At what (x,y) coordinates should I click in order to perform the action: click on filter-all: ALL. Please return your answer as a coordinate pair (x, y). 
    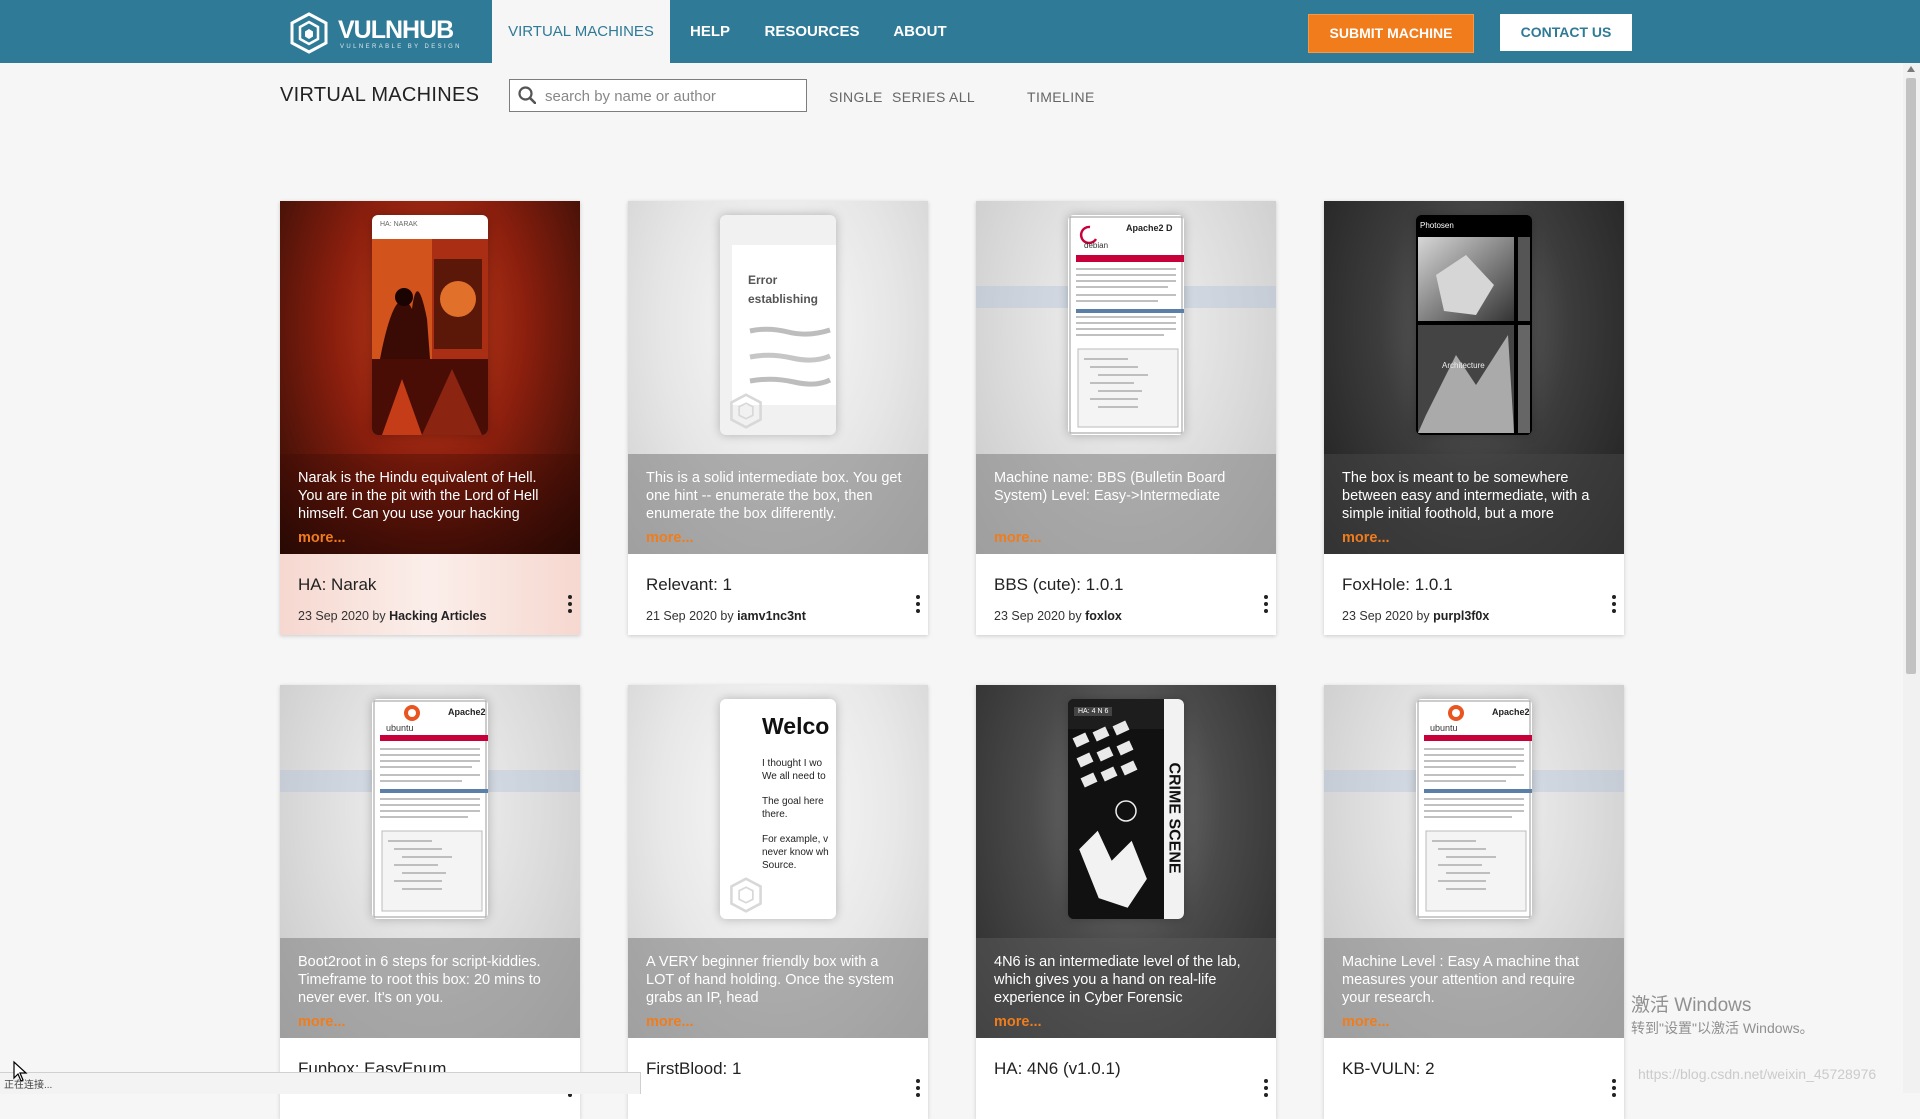
    Looking at the image, I should click on (962, 97).